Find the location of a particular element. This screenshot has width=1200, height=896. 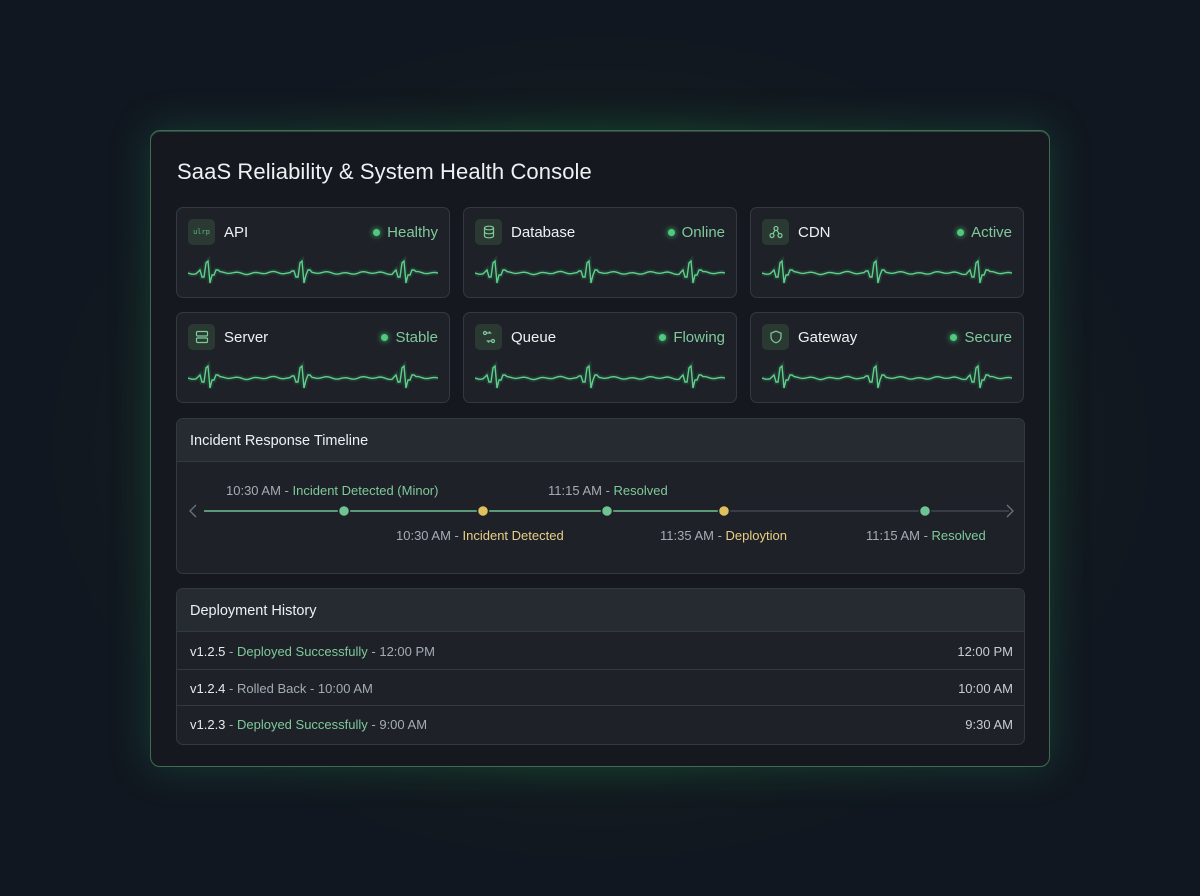

service-name: CDN is located at coordinates (814, 232).